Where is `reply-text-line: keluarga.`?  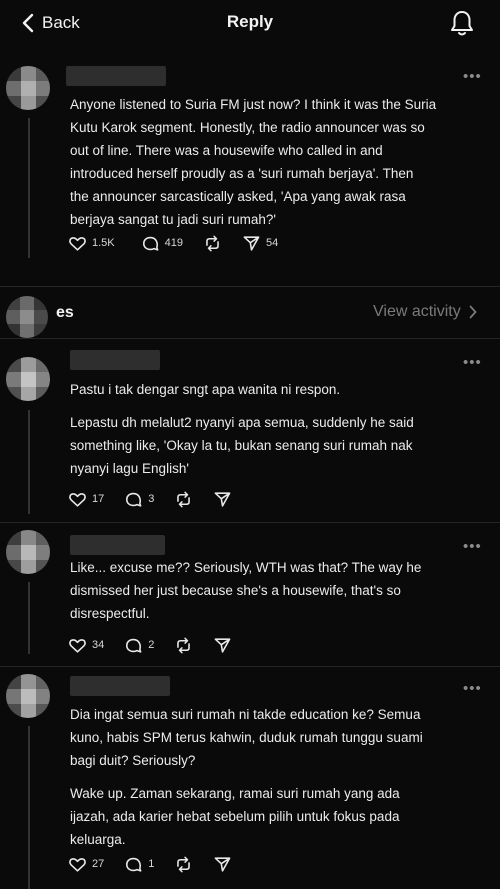
reply-text-line: keluarga. is located at coordinates (98, 839).